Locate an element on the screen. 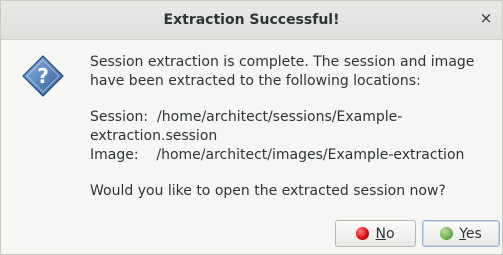  question-icon: ? is located at coordinates (43, 76).